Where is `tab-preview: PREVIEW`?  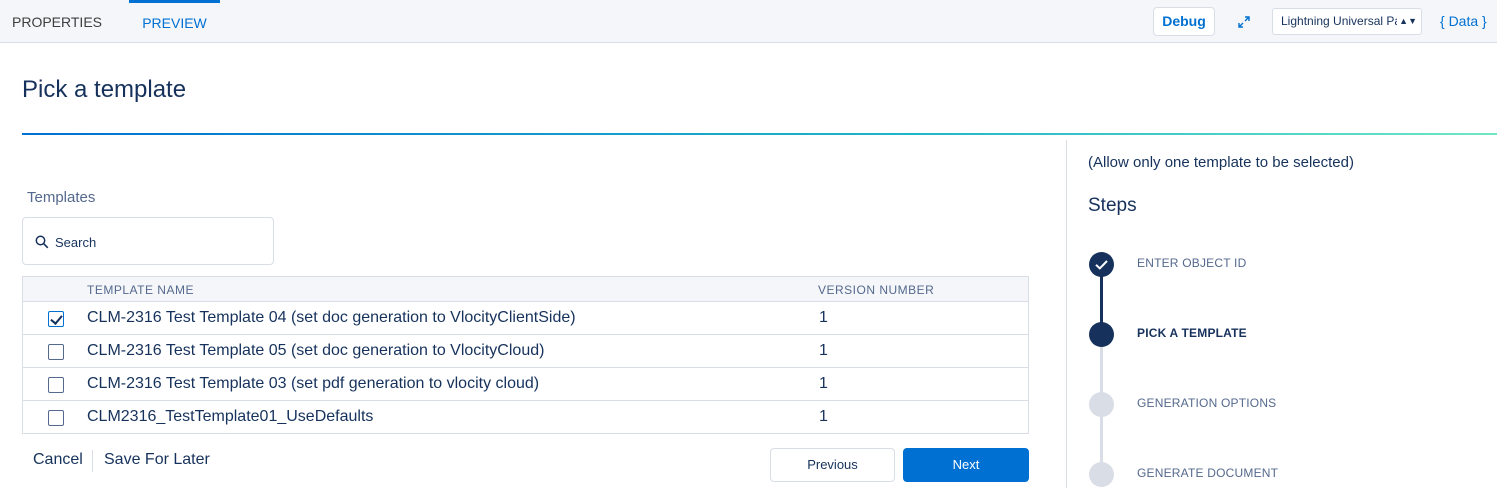 tab-preview: PREVIEW is located at coordinates (174, 21).